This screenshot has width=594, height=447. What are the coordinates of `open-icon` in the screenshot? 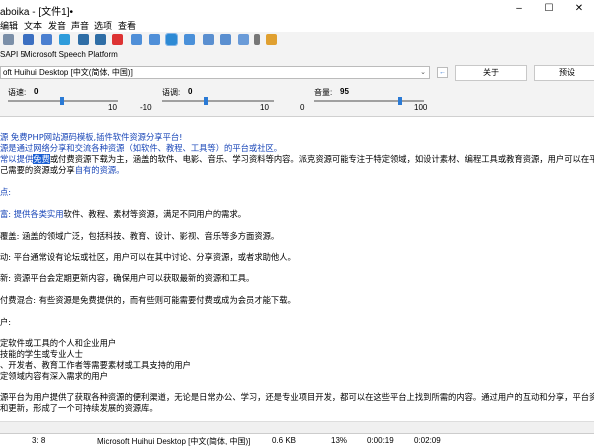 It's located at (46, 39).